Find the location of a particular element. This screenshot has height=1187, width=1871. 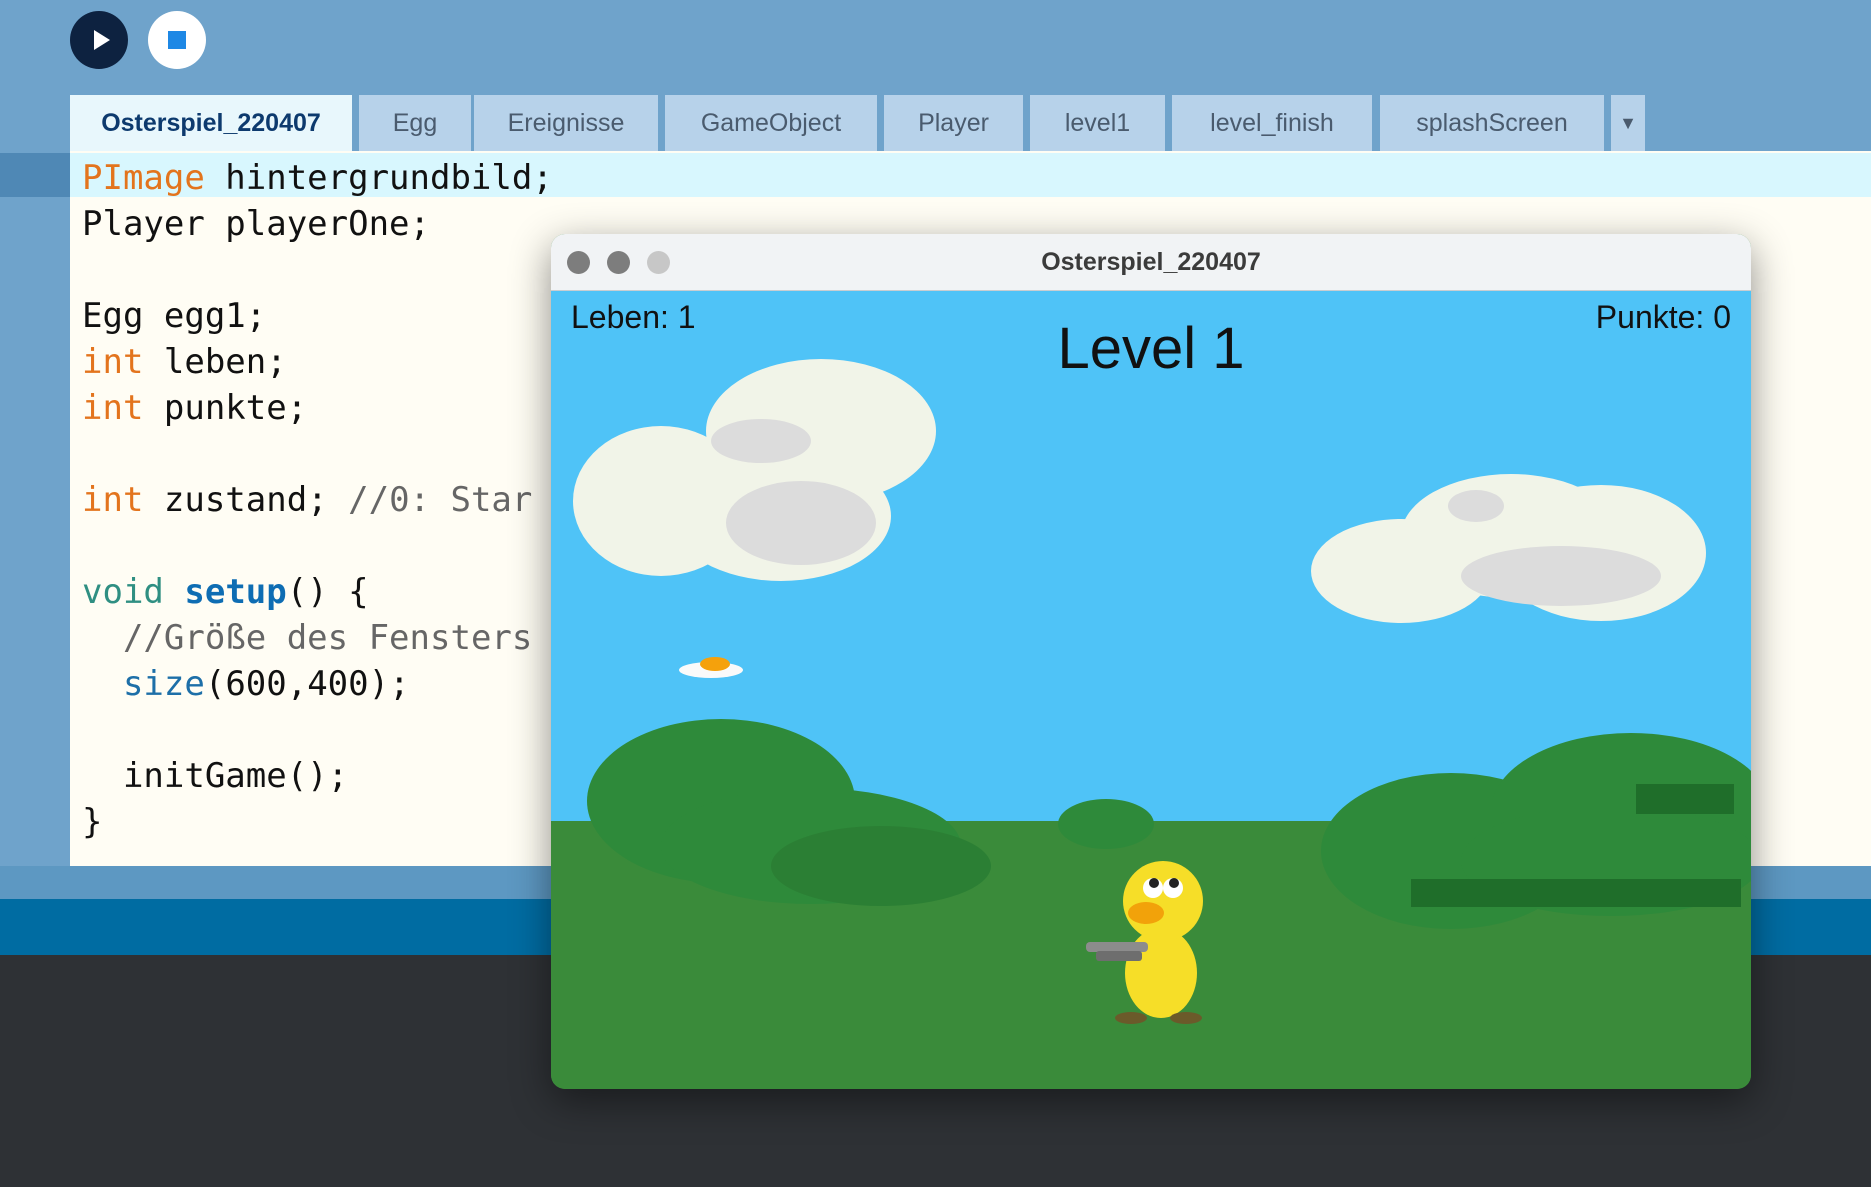

play-icon is located at coordinates (102, 40).